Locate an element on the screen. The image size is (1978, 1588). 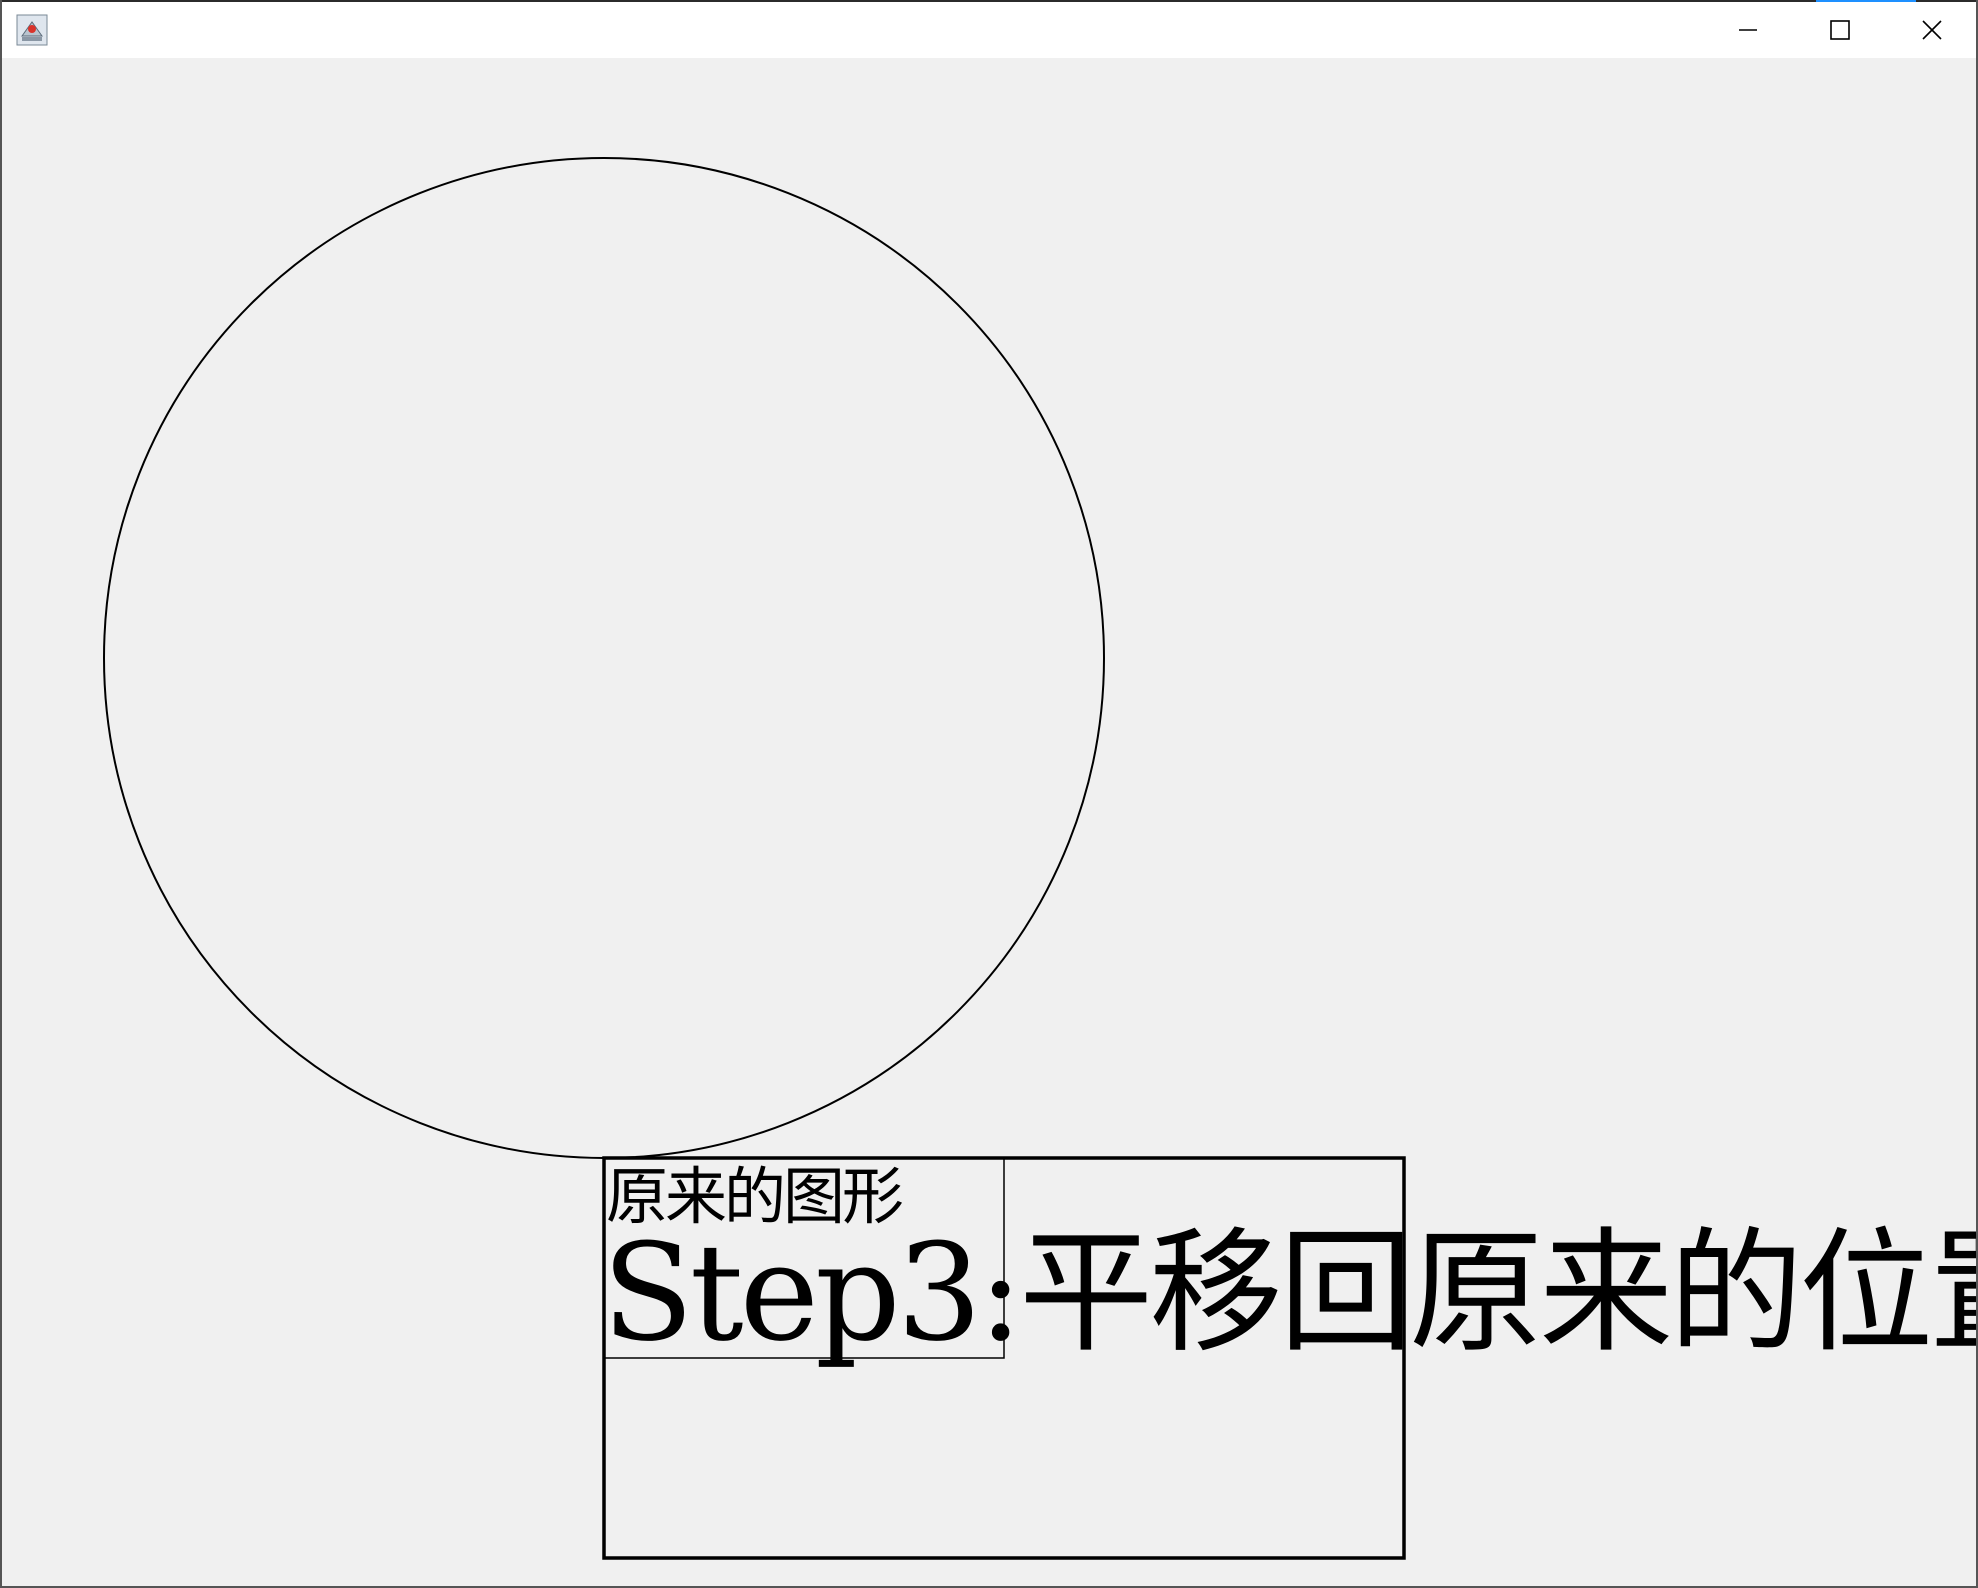
step-label: Step3:平移回原来的位置 is located at coordinates (1290, 1293).